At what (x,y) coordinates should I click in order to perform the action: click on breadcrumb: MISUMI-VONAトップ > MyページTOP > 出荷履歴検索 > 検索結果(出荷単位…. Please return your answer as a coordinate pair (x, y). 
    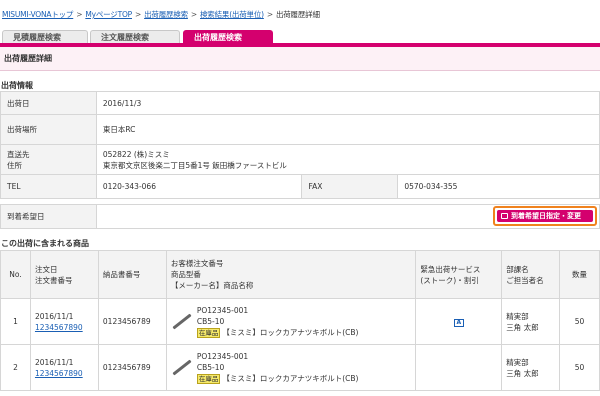
    Looking at the image, I should click on (161, 14).